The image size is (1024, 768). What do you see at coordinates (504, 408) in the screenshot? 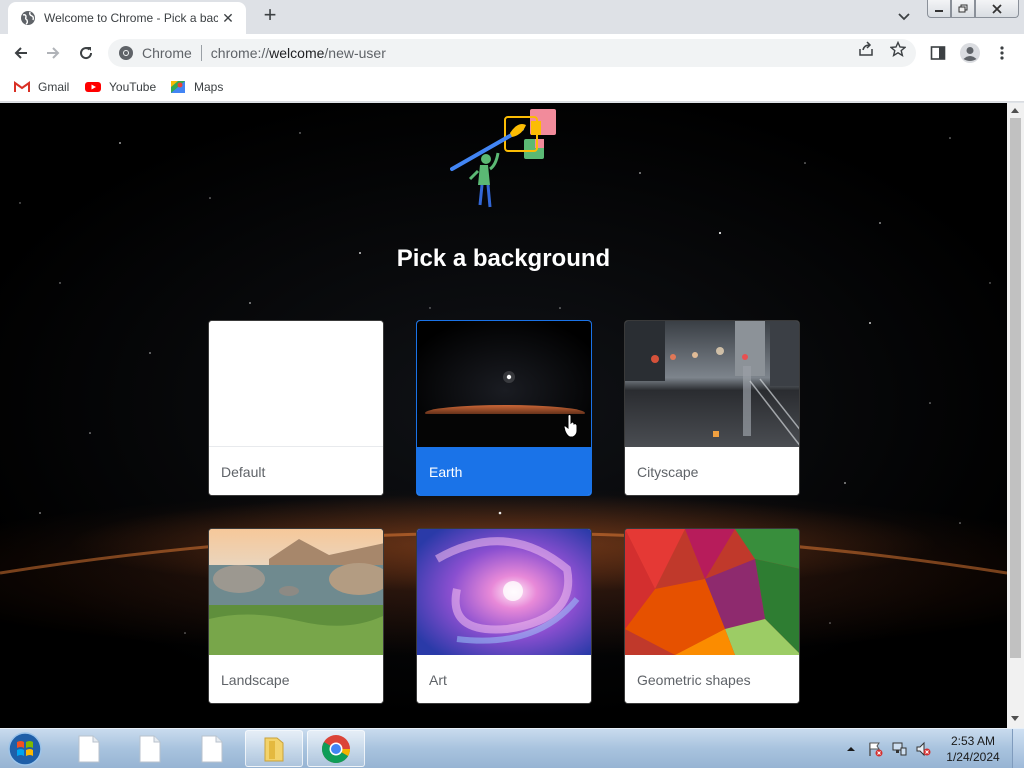
I see `background-card-earth: Earth` at bounding box center [504, 408].